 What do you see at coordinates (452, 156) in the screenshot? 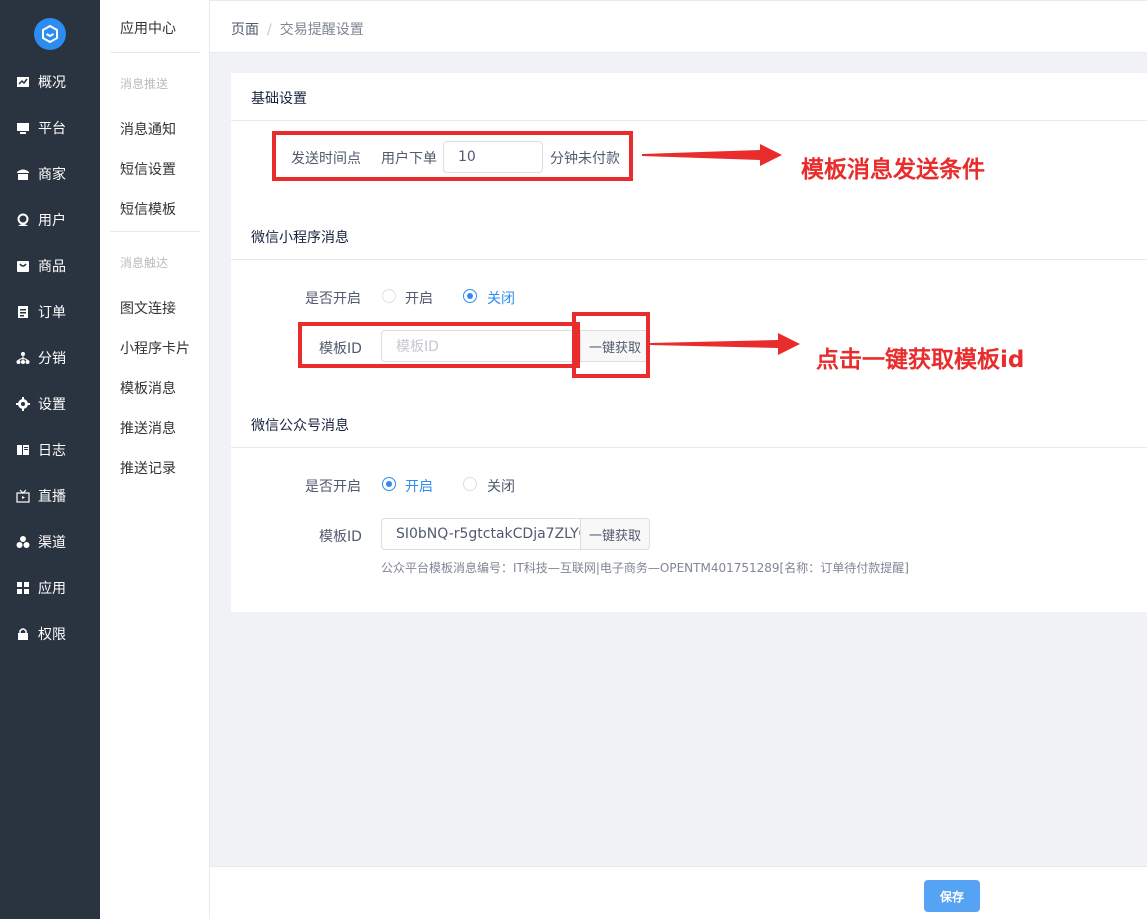
I see `annotation-box-condition` at bounding box center [452, 156].